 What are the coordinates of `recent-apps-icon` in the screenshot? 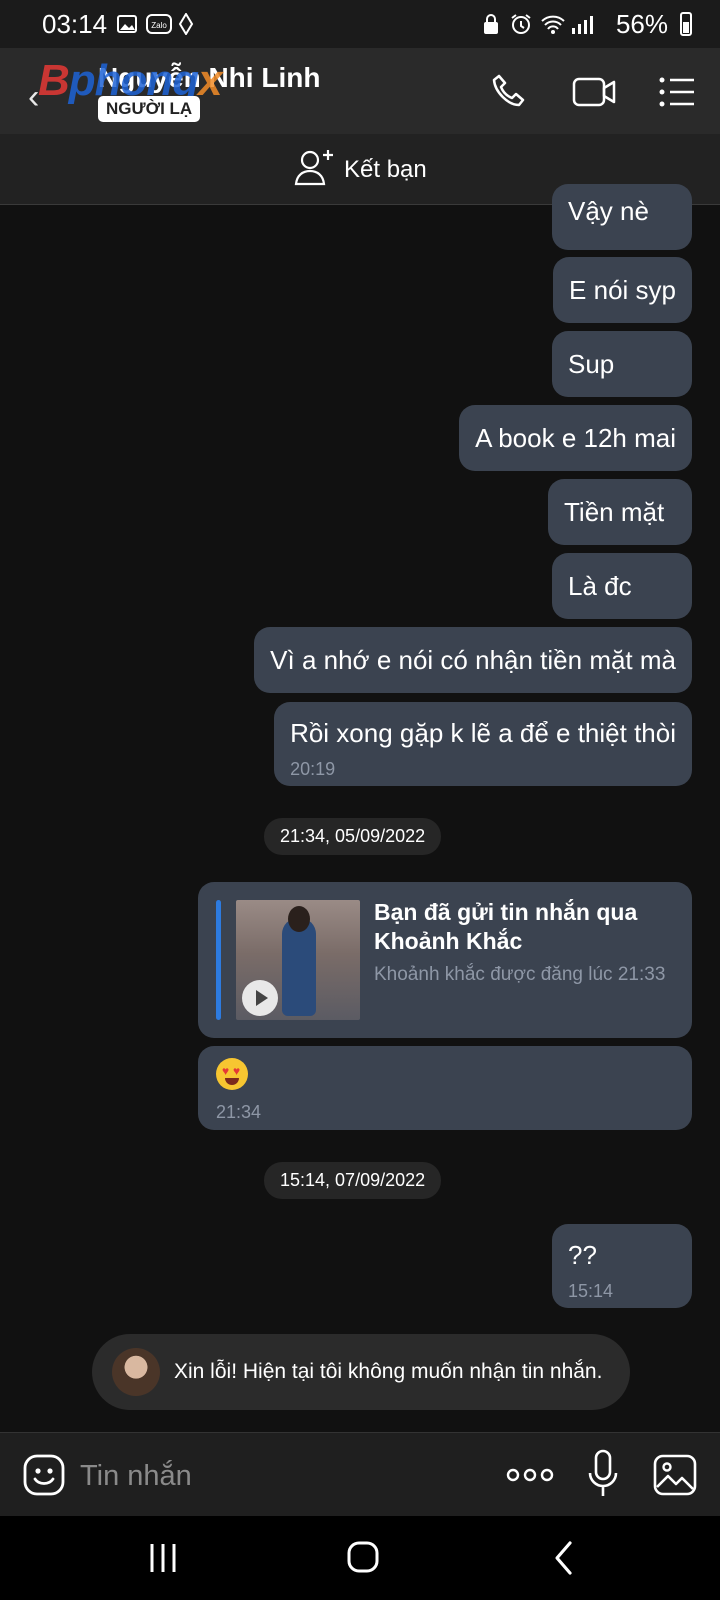 It's located at (163, 1558).